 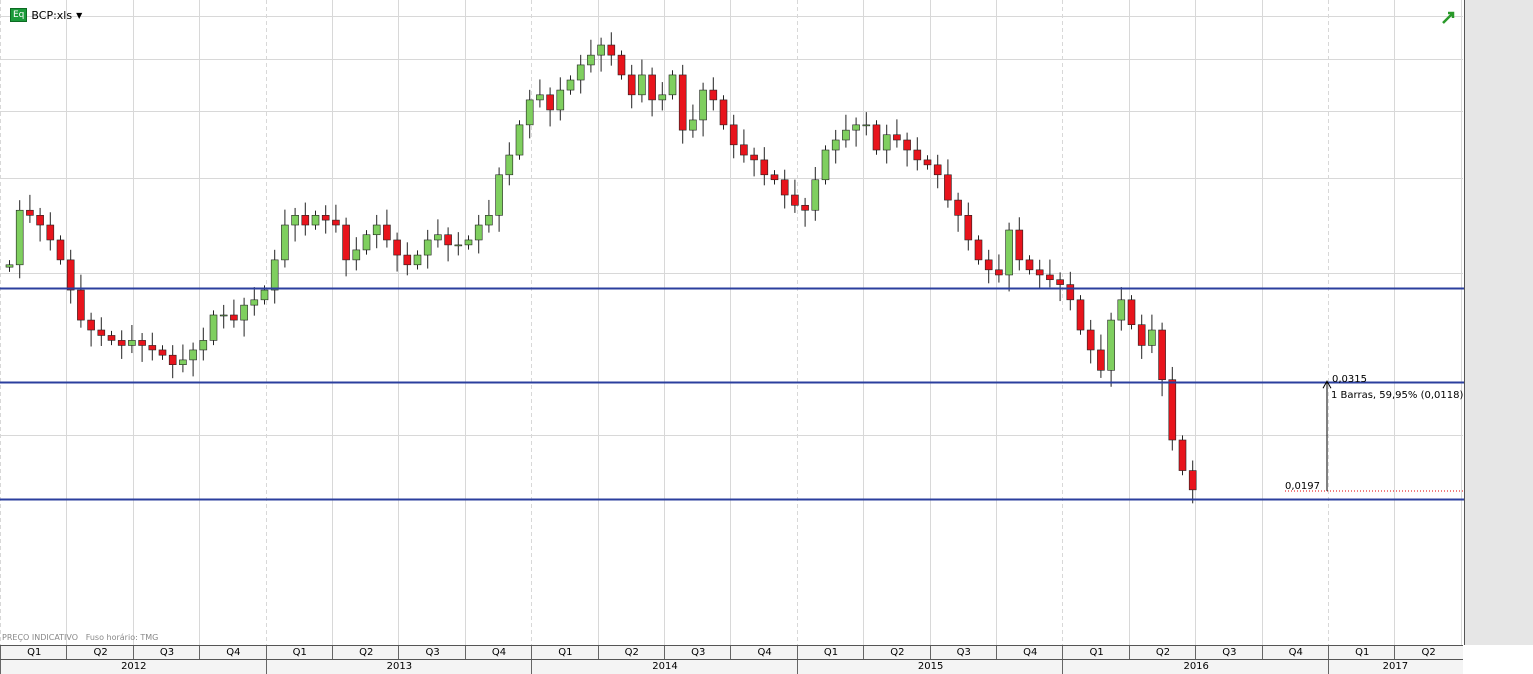 I want to click on year-label: 2016, so click(x=1195, y=667).